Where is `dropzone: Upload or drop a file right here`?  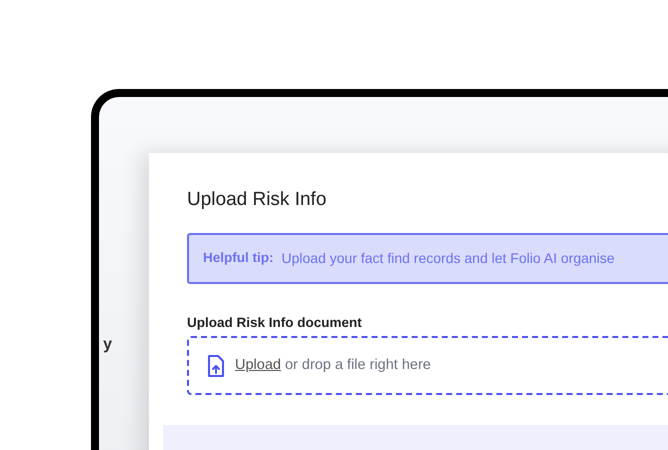 dropzone: Upload or drop a file right here is located at coordinates (427, 365).